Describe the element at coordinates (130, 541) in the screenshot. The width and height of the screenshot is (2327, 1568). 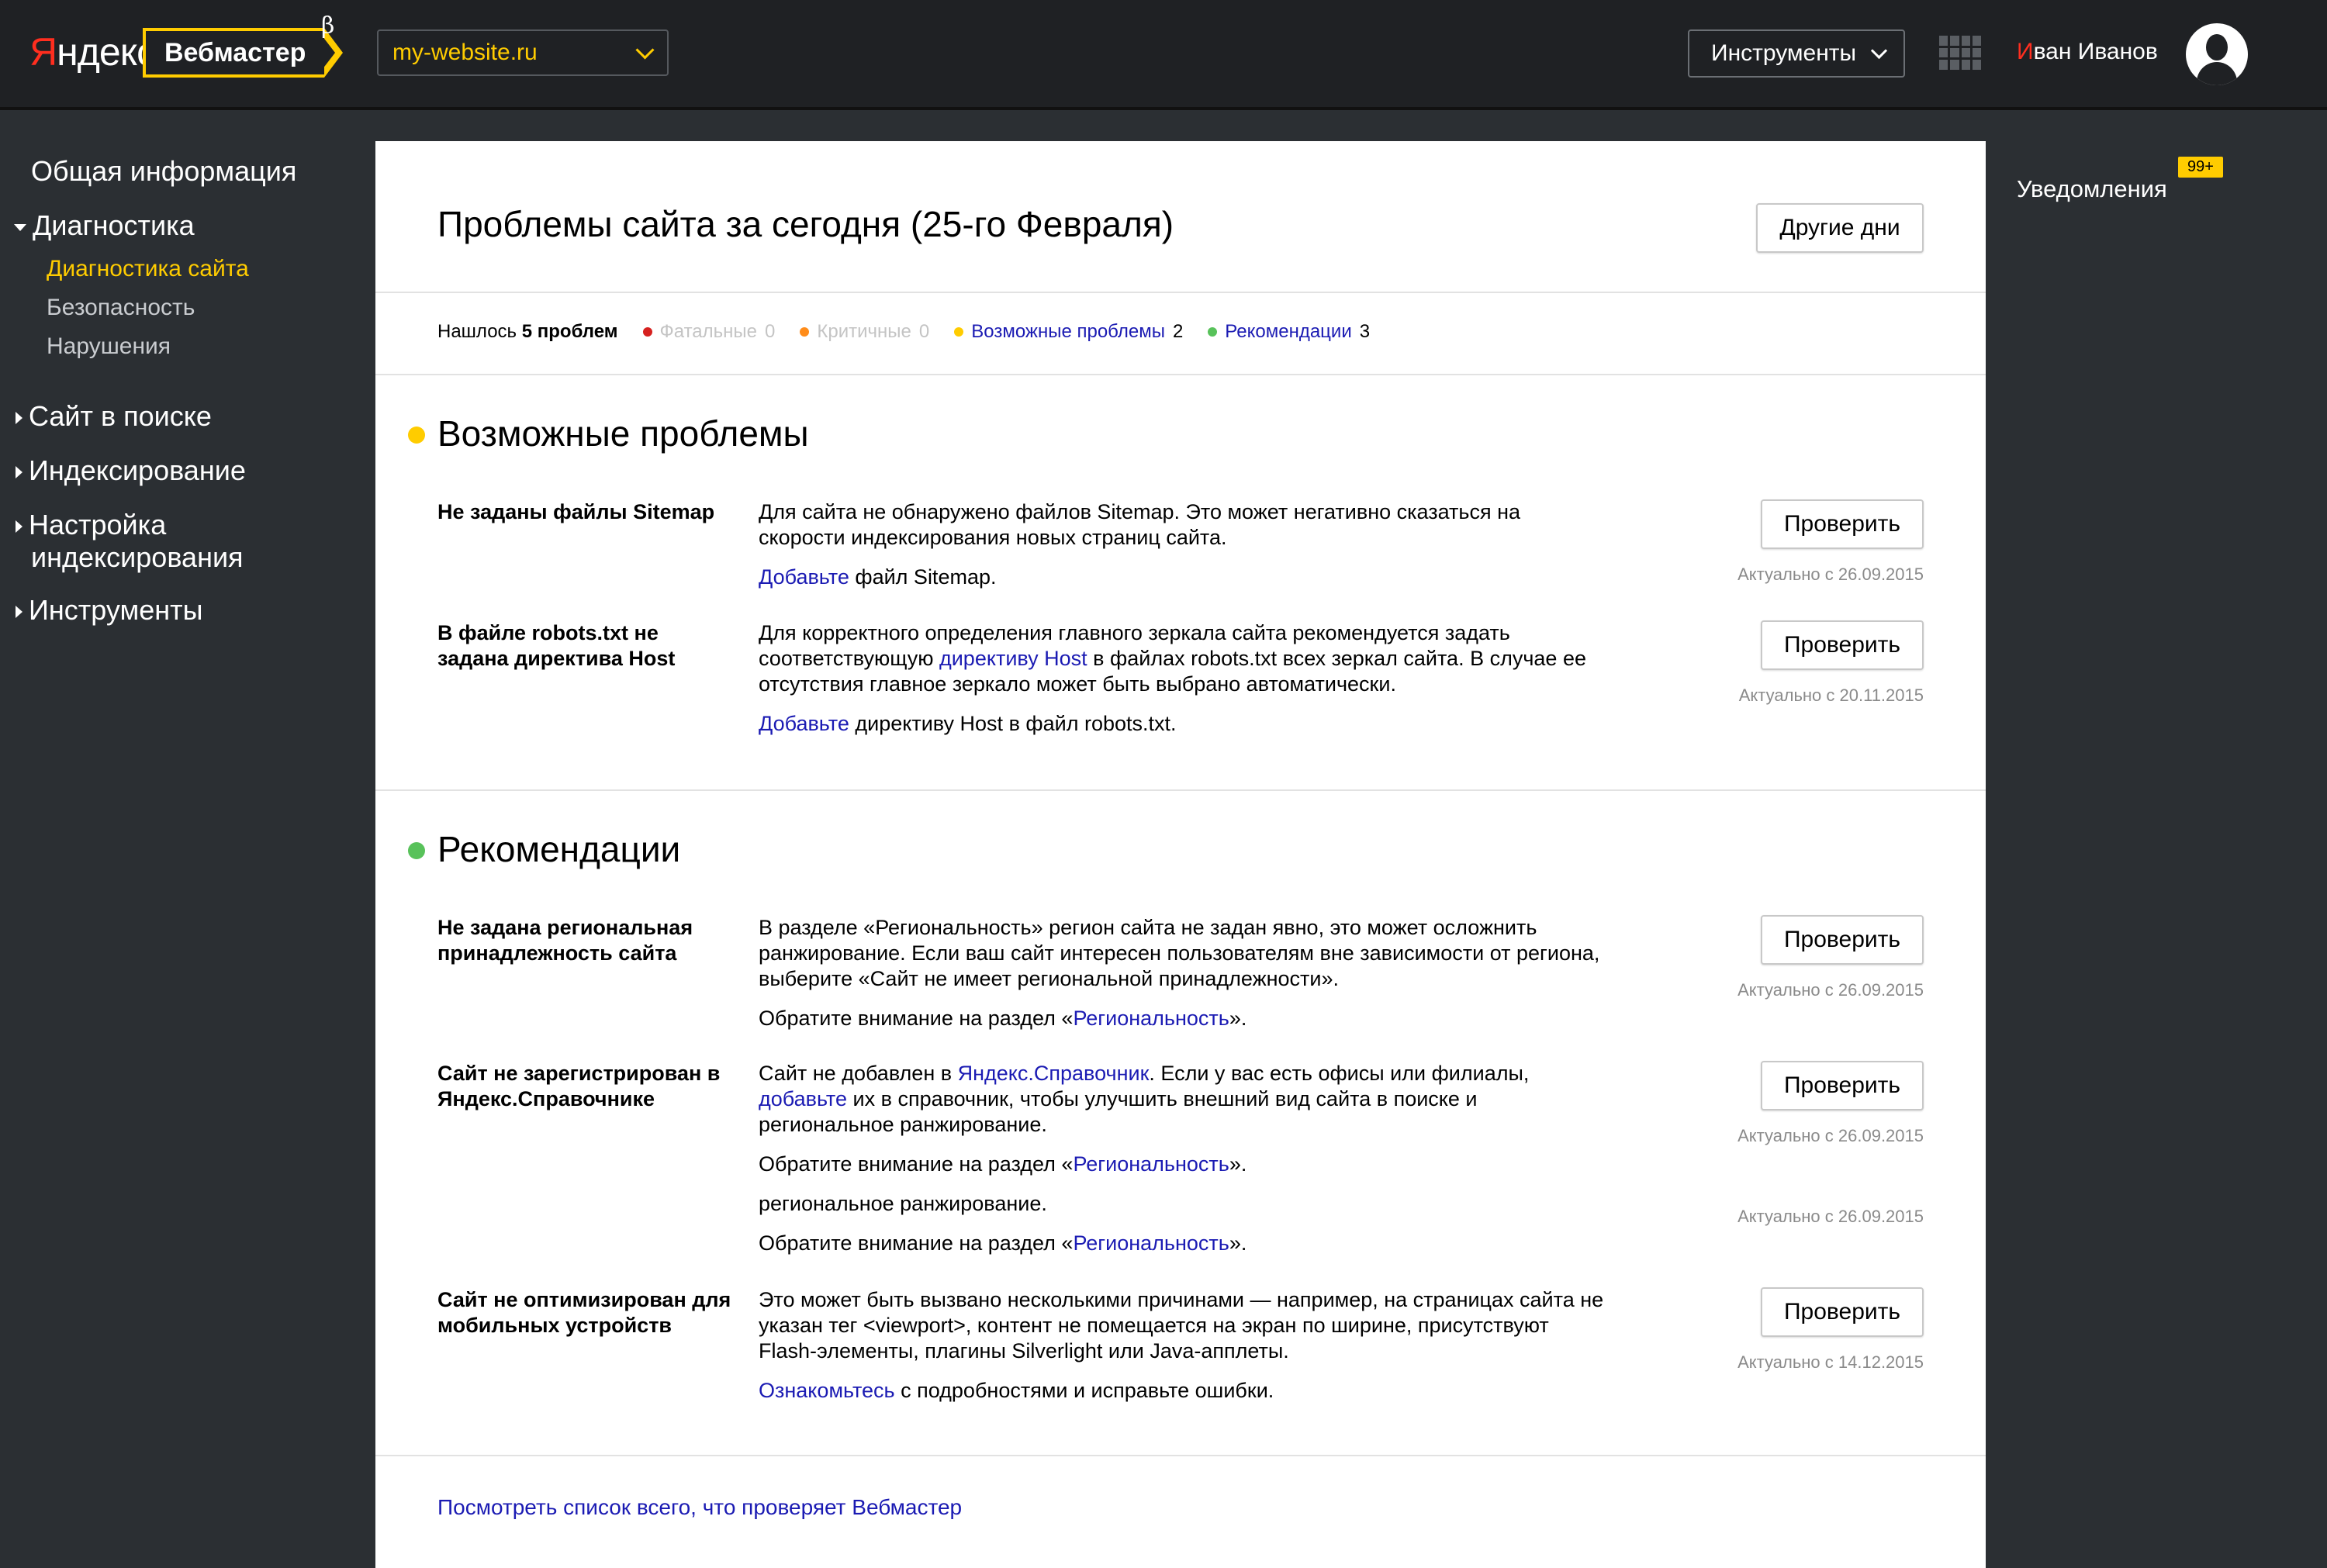
I see `sidebar-item-indexing-settings: Настройка индексирования` at that location.